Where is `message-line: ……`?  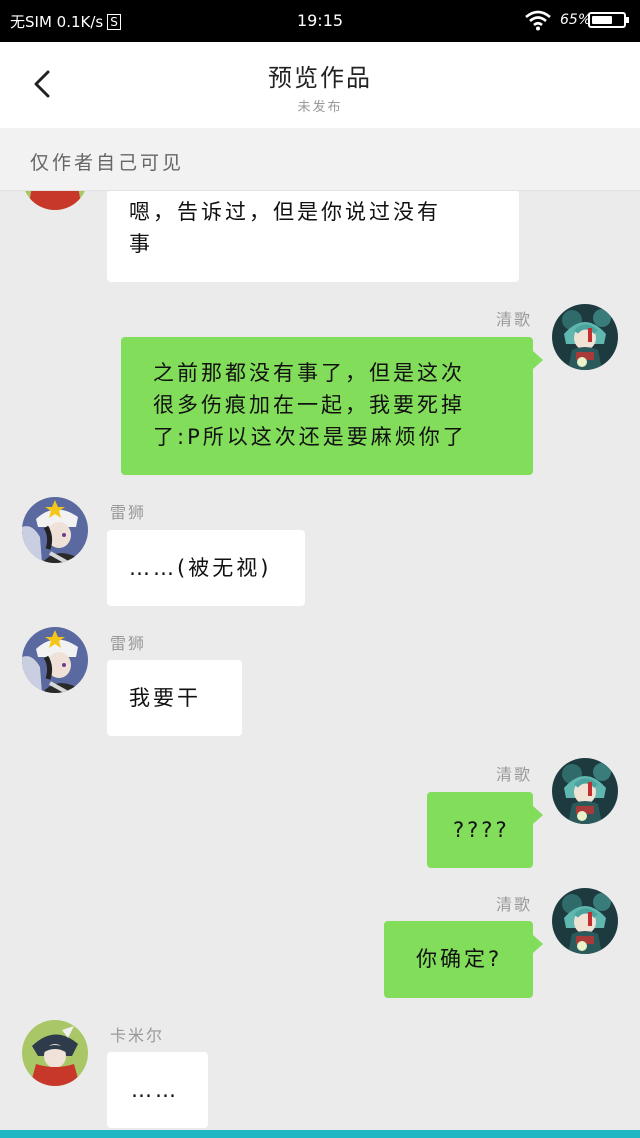 message-line: …… is located at coordinates (155, 1090).